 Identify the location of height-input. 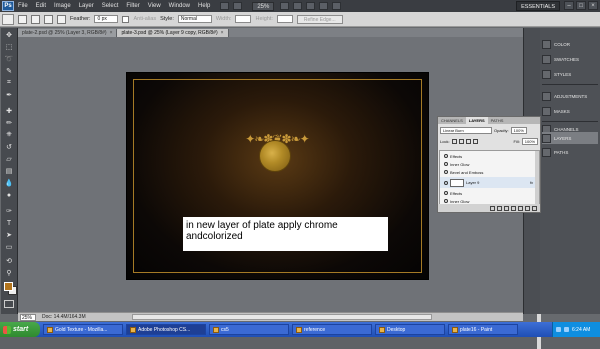
(284, 19).